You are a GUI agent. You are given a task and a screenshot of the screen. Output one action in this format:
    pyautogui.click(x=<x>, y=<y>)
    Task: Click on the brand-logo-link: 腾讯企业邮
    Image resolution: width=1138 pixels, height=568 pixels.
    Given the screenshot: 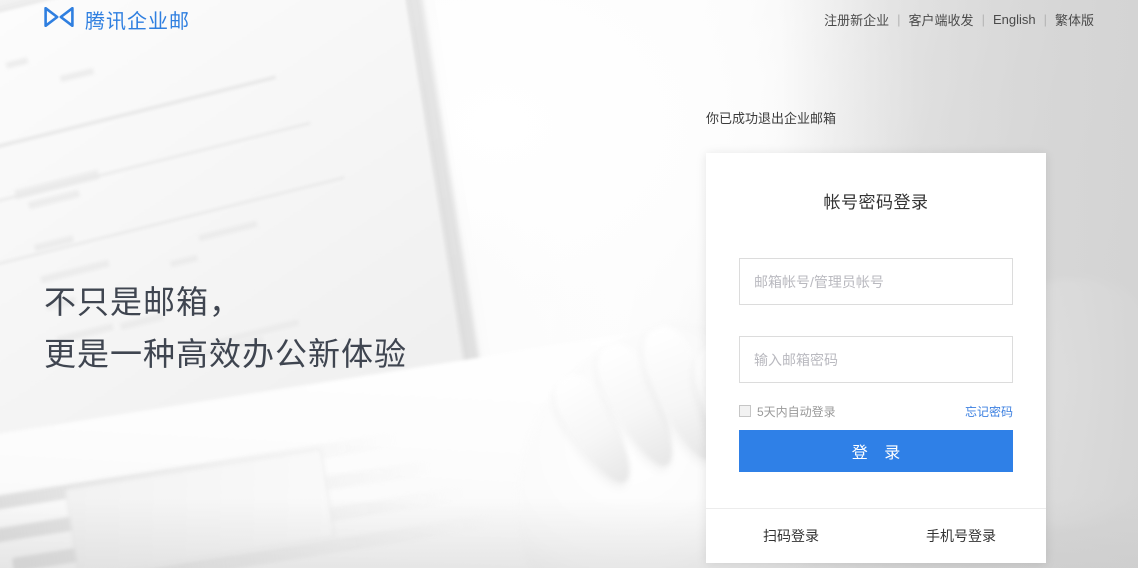 What is the action you would take?
    pyautogui.click(x=117, y=19)
    